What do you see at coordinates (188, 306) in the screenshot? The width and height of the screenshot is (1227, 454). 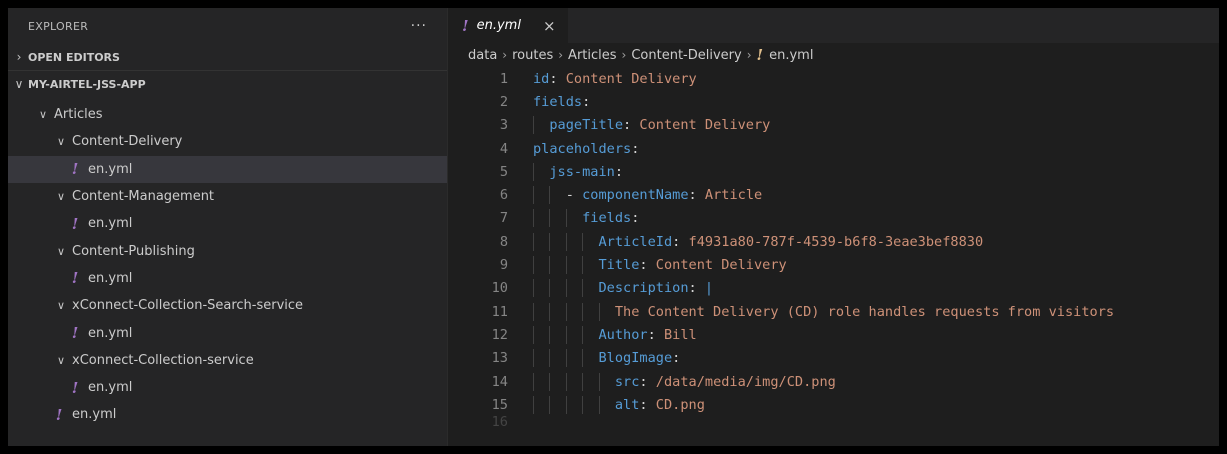 I see `tree-item-label: xConnect-Collection-Search-service` at bounding box center [188, 306].